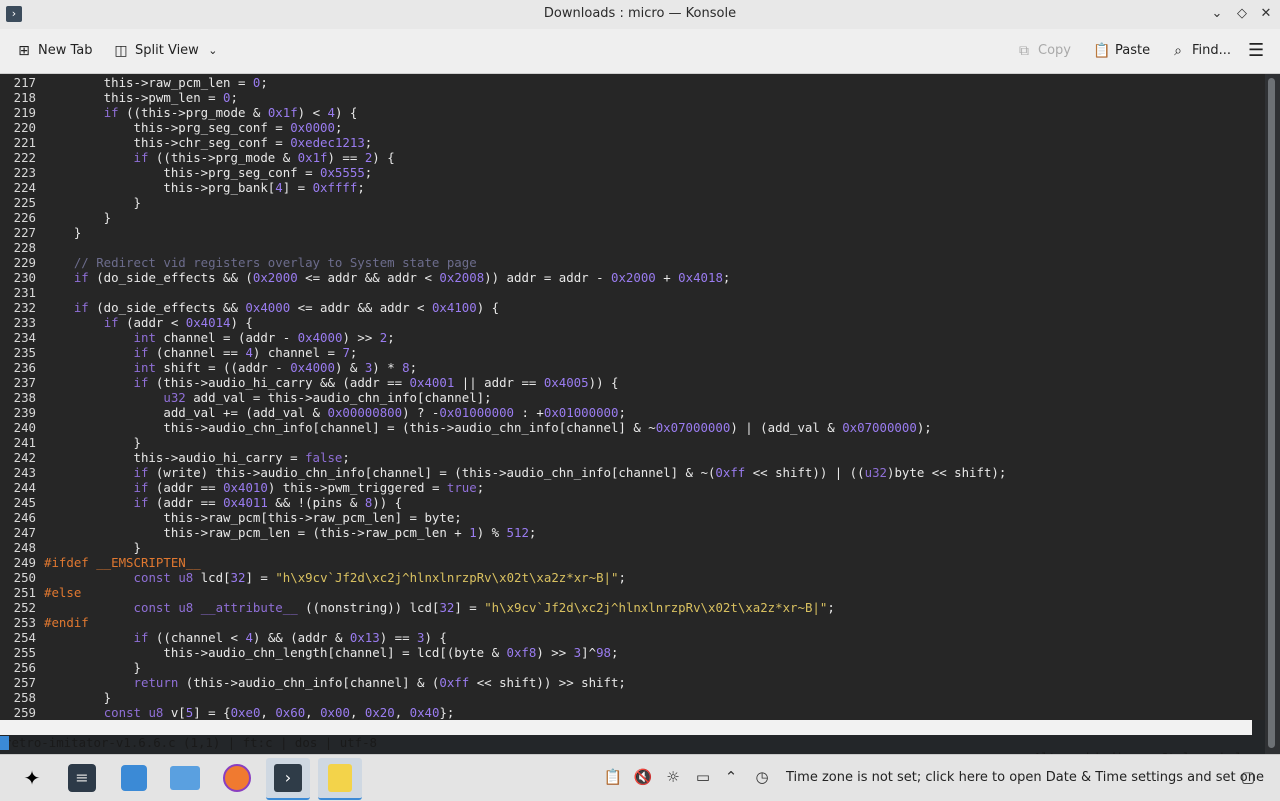 The image size is (1280, 801). I want to click on code-text: int shift = ((addr - 0x4000) & 3) * 8;, so click(231, 367).